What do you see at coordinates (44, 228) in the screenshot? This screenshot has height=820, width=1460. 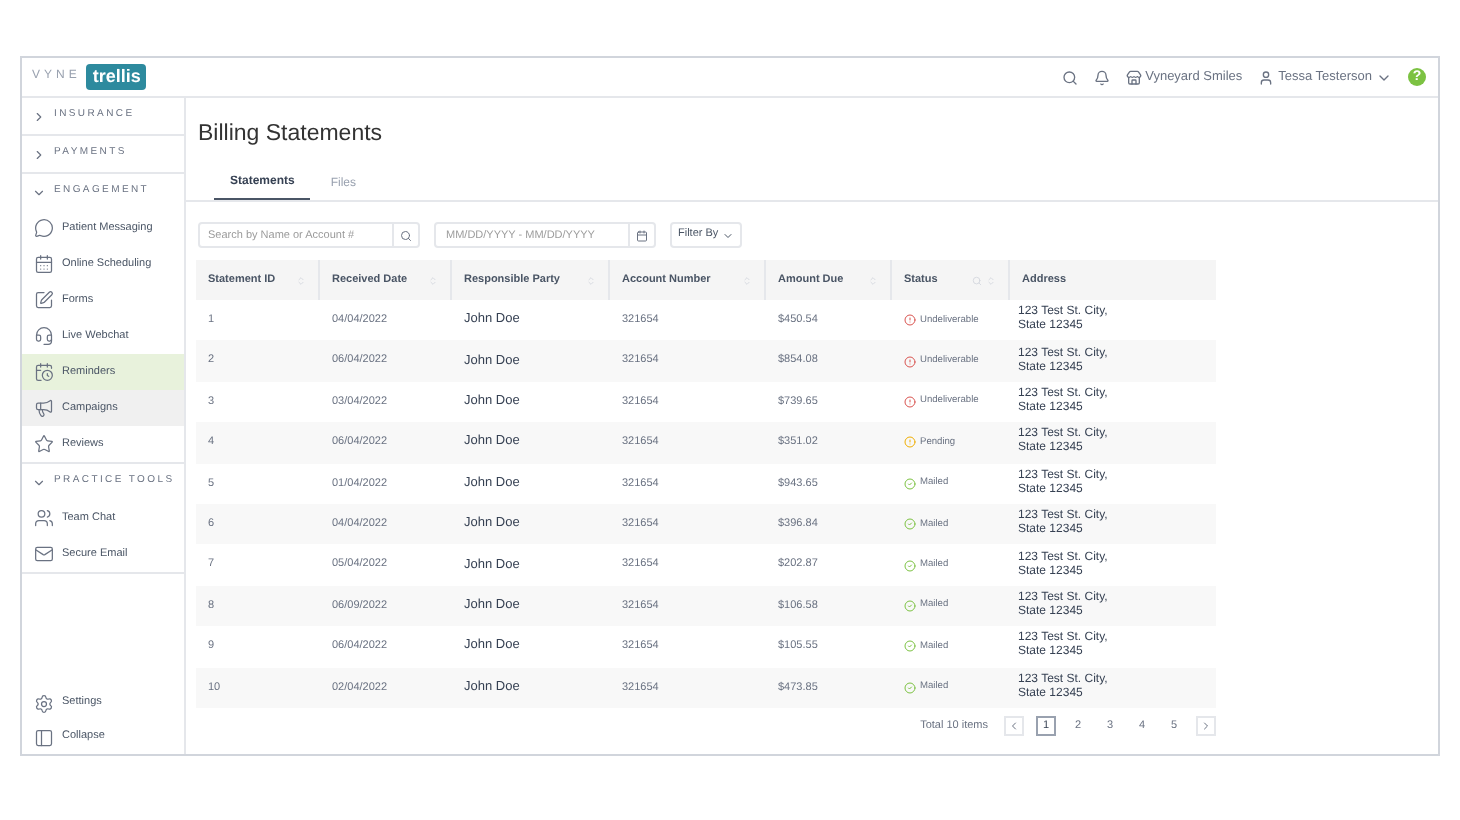 I see `chat-bubble-icon` at bounding box center [44, 228].